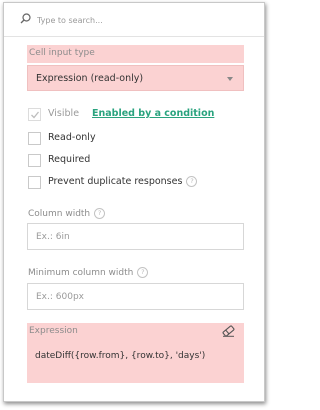  Describe the element at coordinates (59, 214) in the screenshot. I see `column-width-label: Column width` at that location.